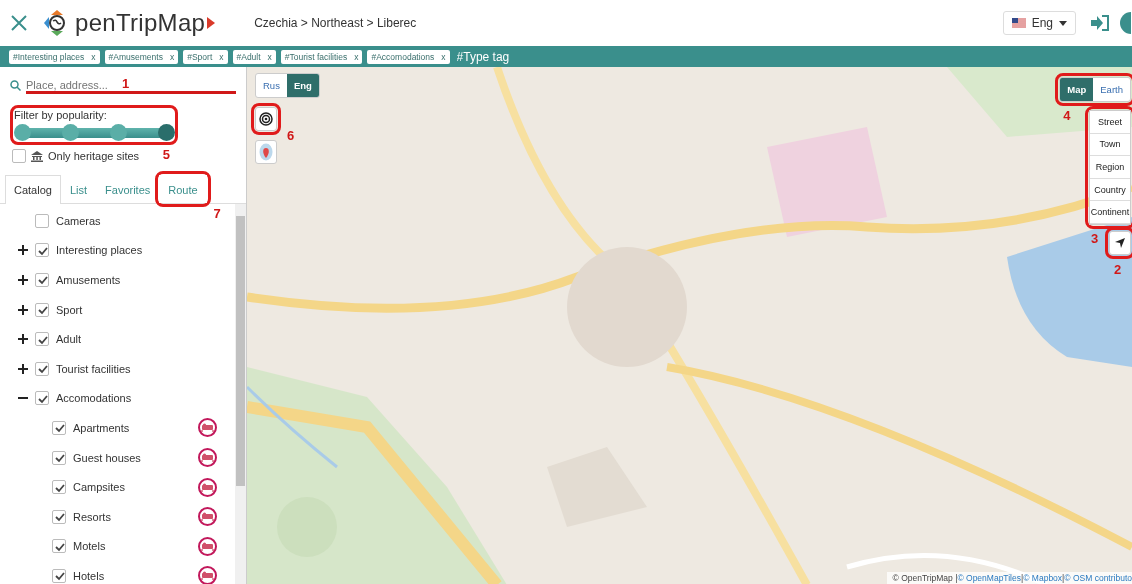 The height and width of the screenshot is (584, 1132). What do you see at coordinates (1118, 269) in the screenshot?
I see `annotation-number: 2` at bounding box center [1118, 269].